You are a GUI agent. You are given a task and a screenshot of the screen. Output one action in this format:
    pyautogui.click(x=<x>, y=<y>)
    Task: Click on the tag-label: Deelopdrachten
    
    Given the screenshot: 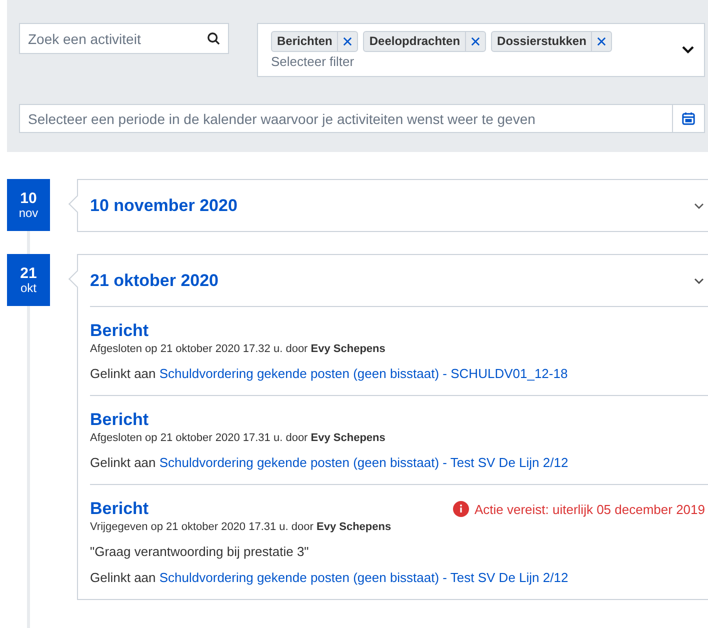 What is the action you would take?
    pyautogui.click(x=415, y=41)
    